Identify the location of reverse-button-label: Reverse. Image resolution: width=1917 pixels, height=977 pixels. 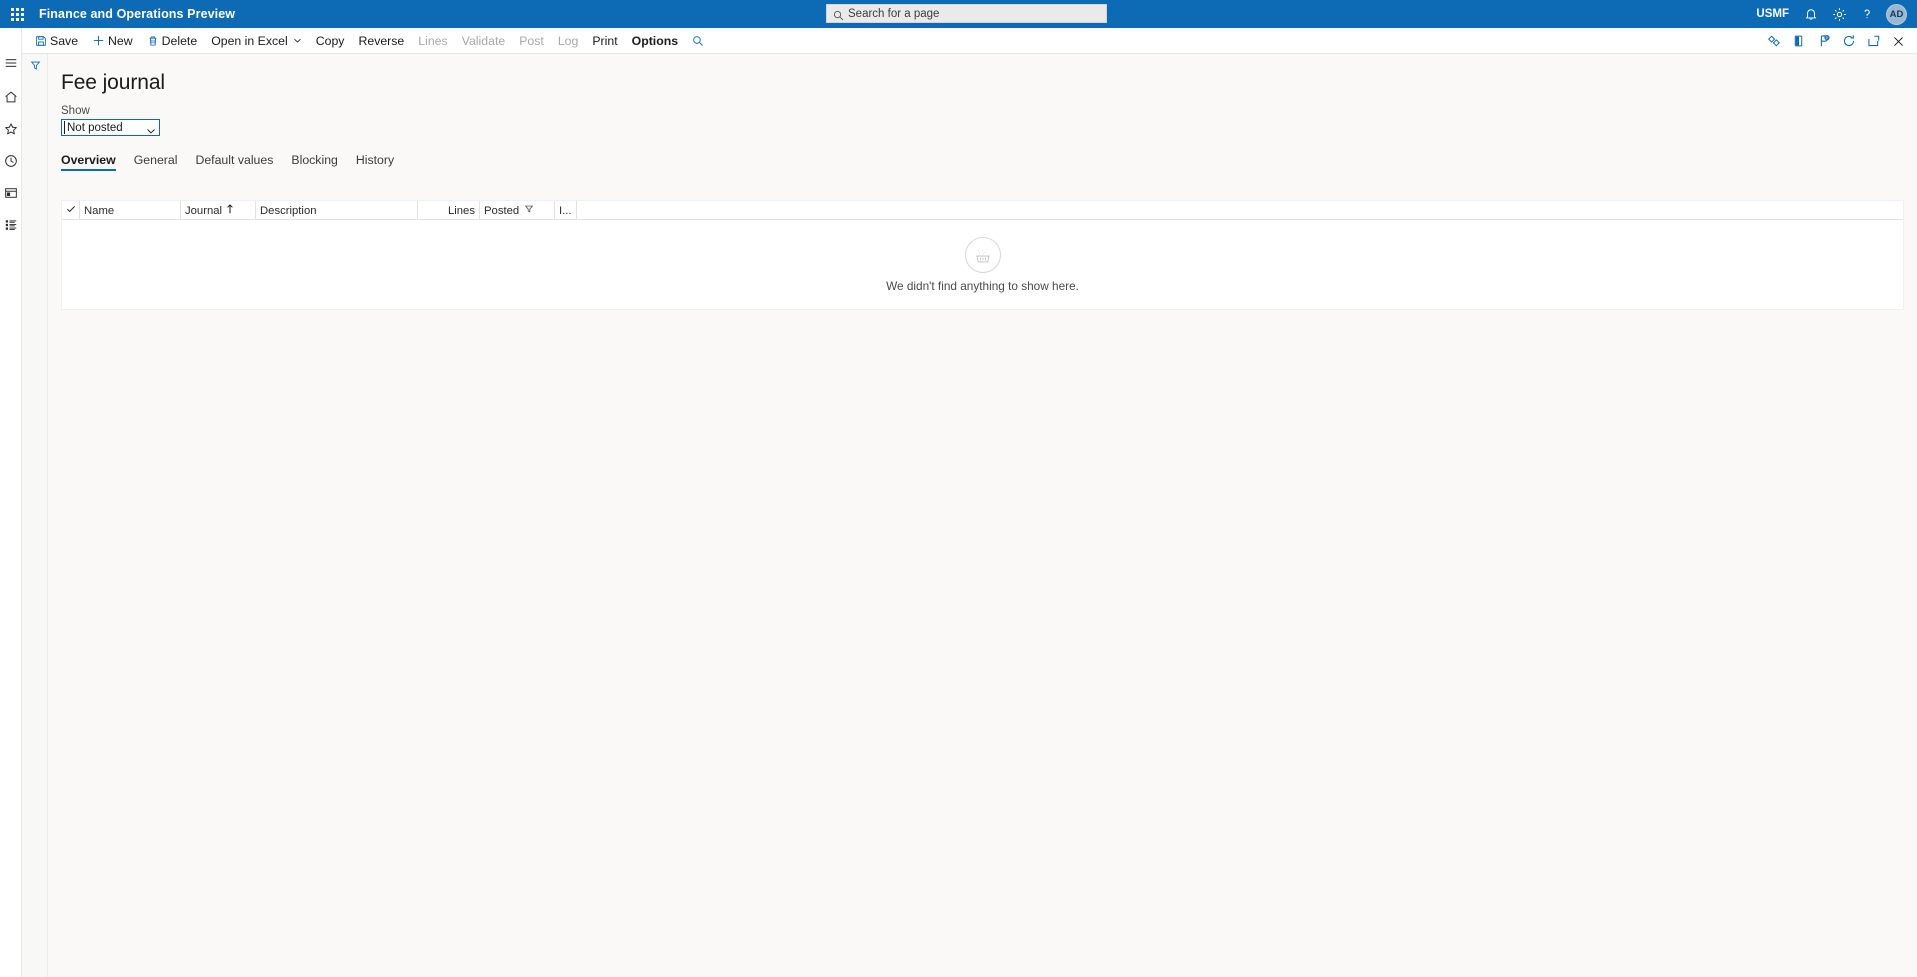
(381, 40).